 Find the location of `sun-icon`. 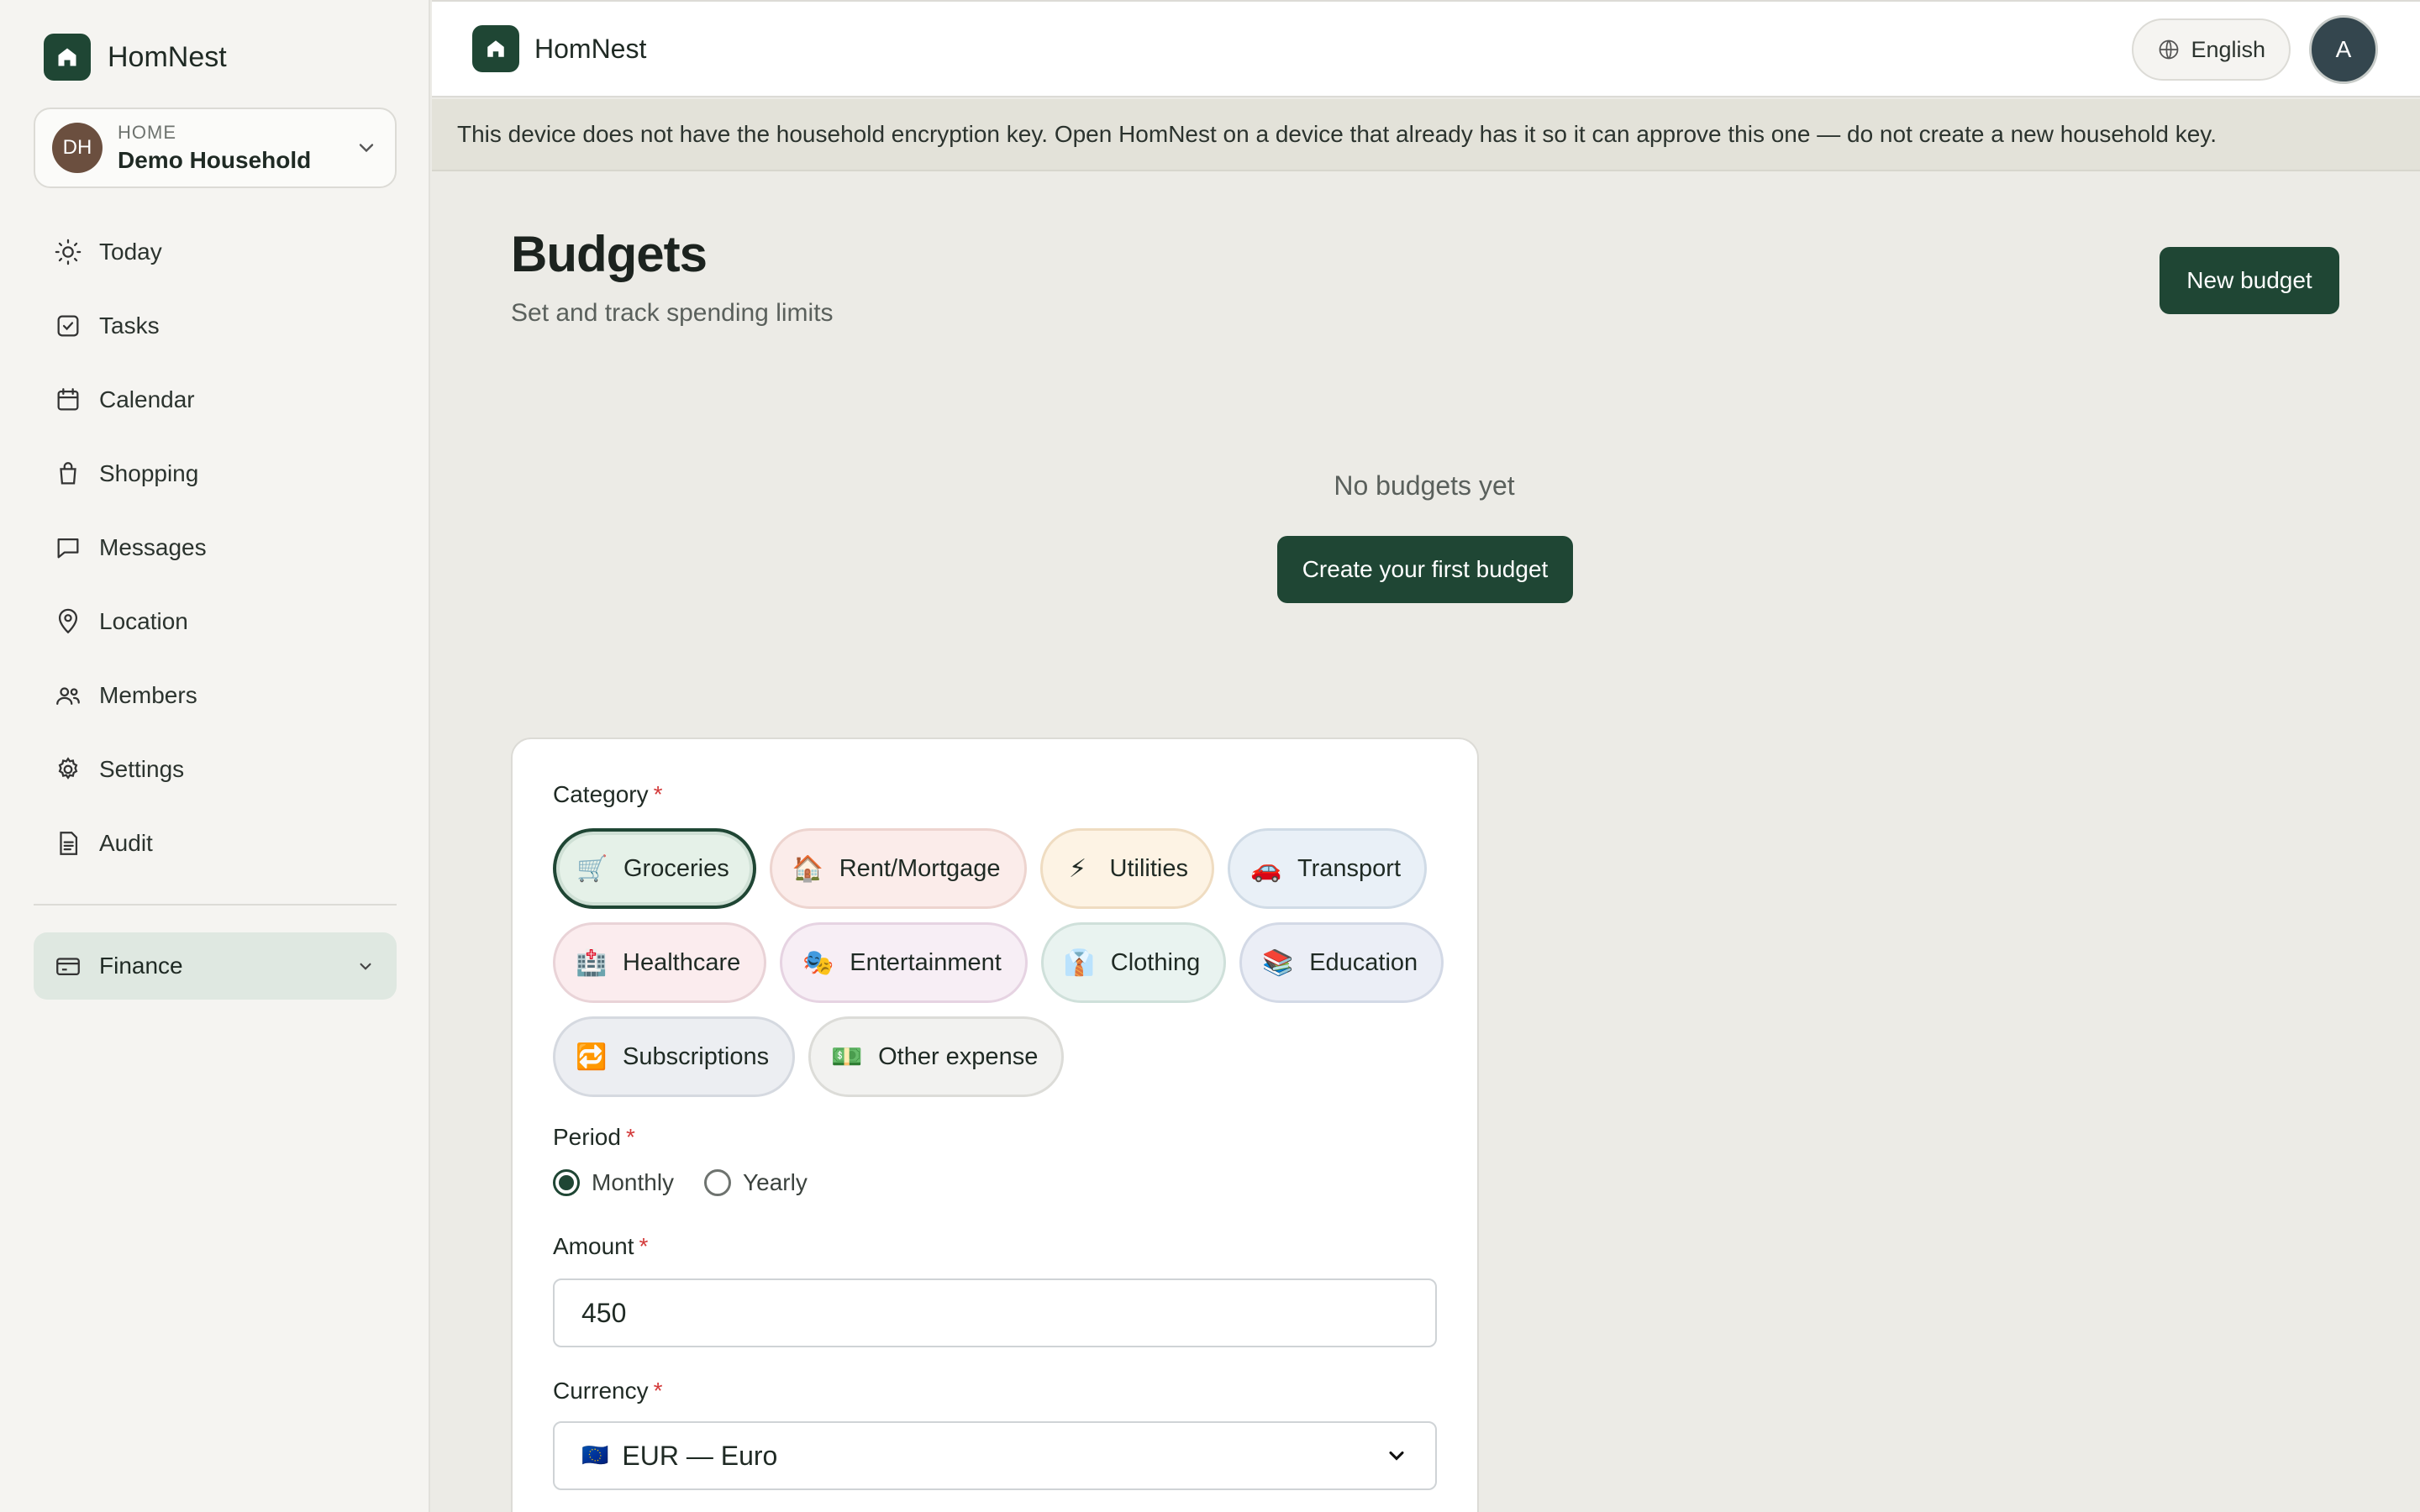

sun-icon is located at coordinates (68, 252).